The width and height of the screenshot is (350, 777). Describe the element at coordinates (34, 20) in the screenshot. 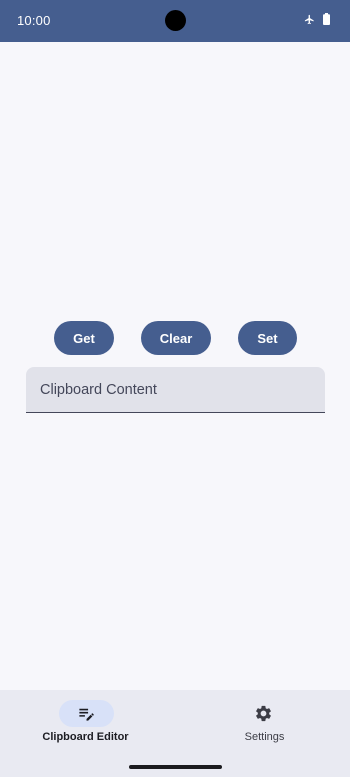

I see `status-time: 10:00` at that location.